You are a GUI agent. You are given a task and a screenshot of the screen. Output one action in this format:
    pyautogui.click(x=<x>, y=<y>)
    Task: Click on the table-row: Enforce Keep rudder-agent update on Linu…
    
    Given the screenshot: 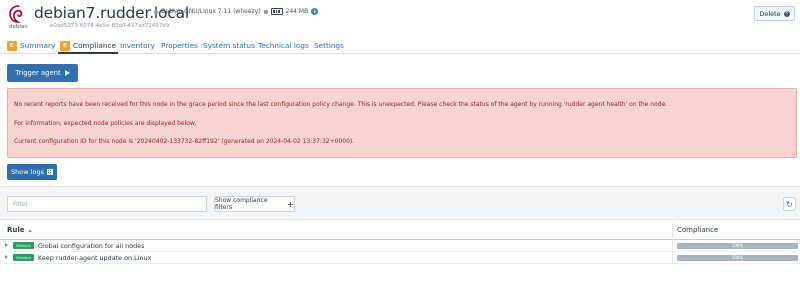 What is the action you would take?
    pyautogui.click(x=400, y=258)
    